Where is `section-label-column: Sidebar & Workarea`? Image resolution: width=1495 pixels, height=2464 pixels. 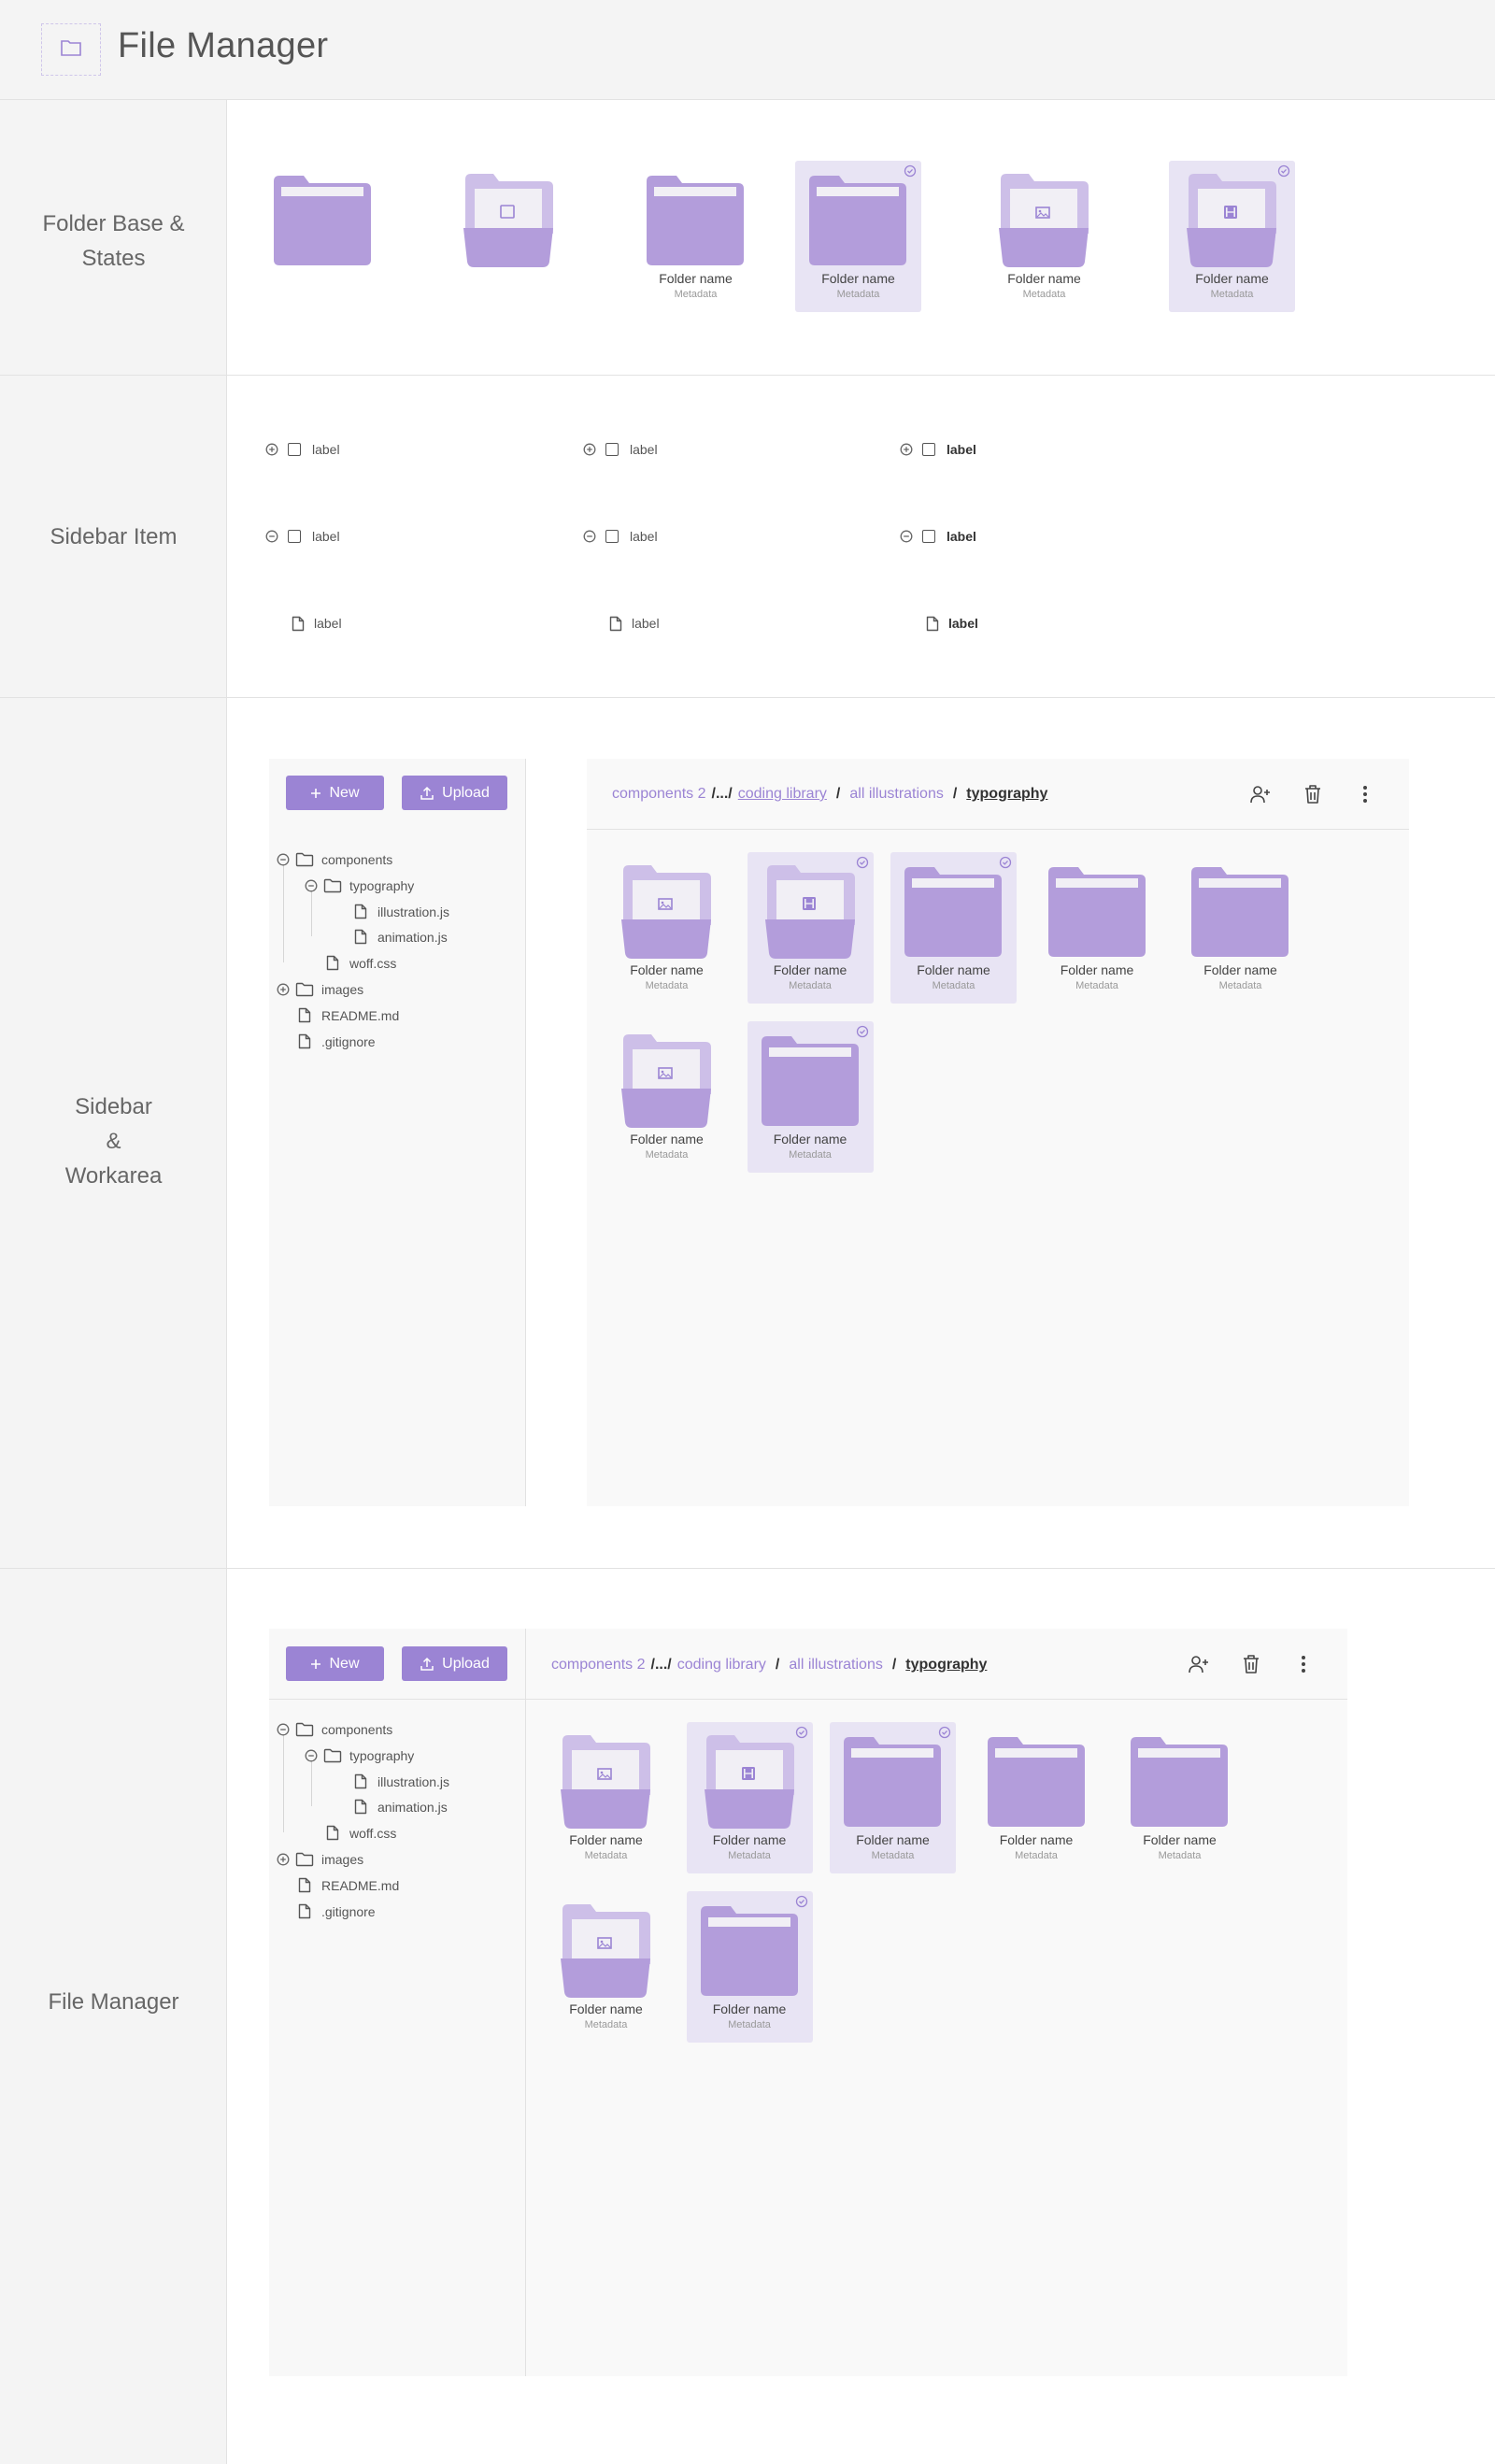 section-label-column: Sidebar & Workarea is located at coordinates (113, 1133).